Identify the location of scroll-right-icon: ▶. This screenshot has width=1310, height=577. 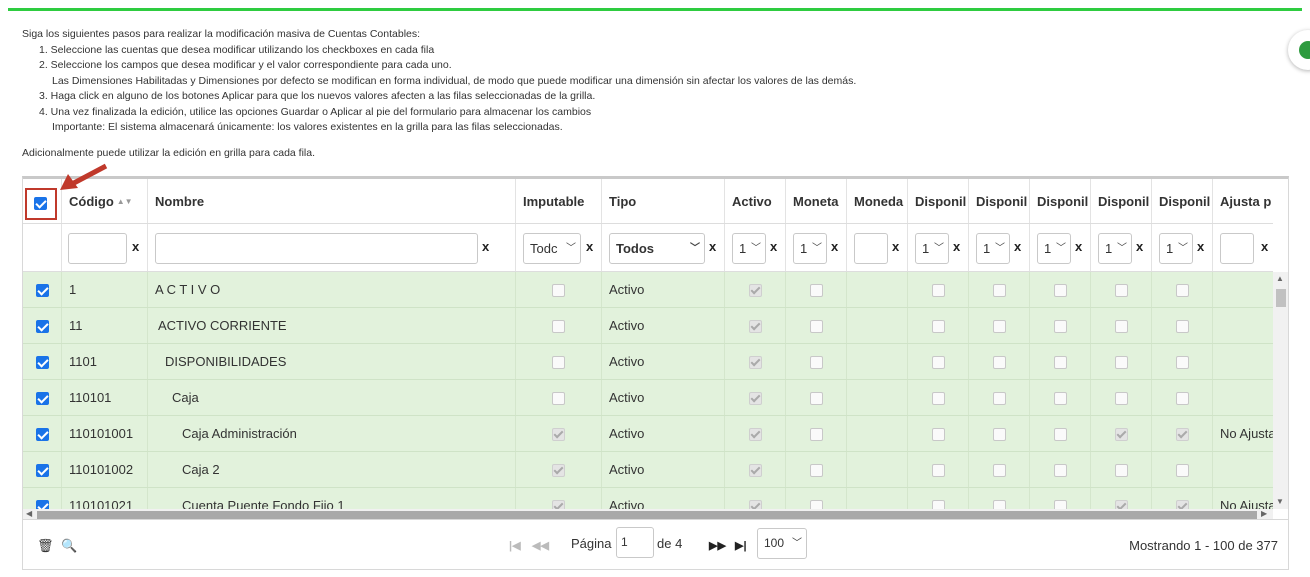
(1264, 513).